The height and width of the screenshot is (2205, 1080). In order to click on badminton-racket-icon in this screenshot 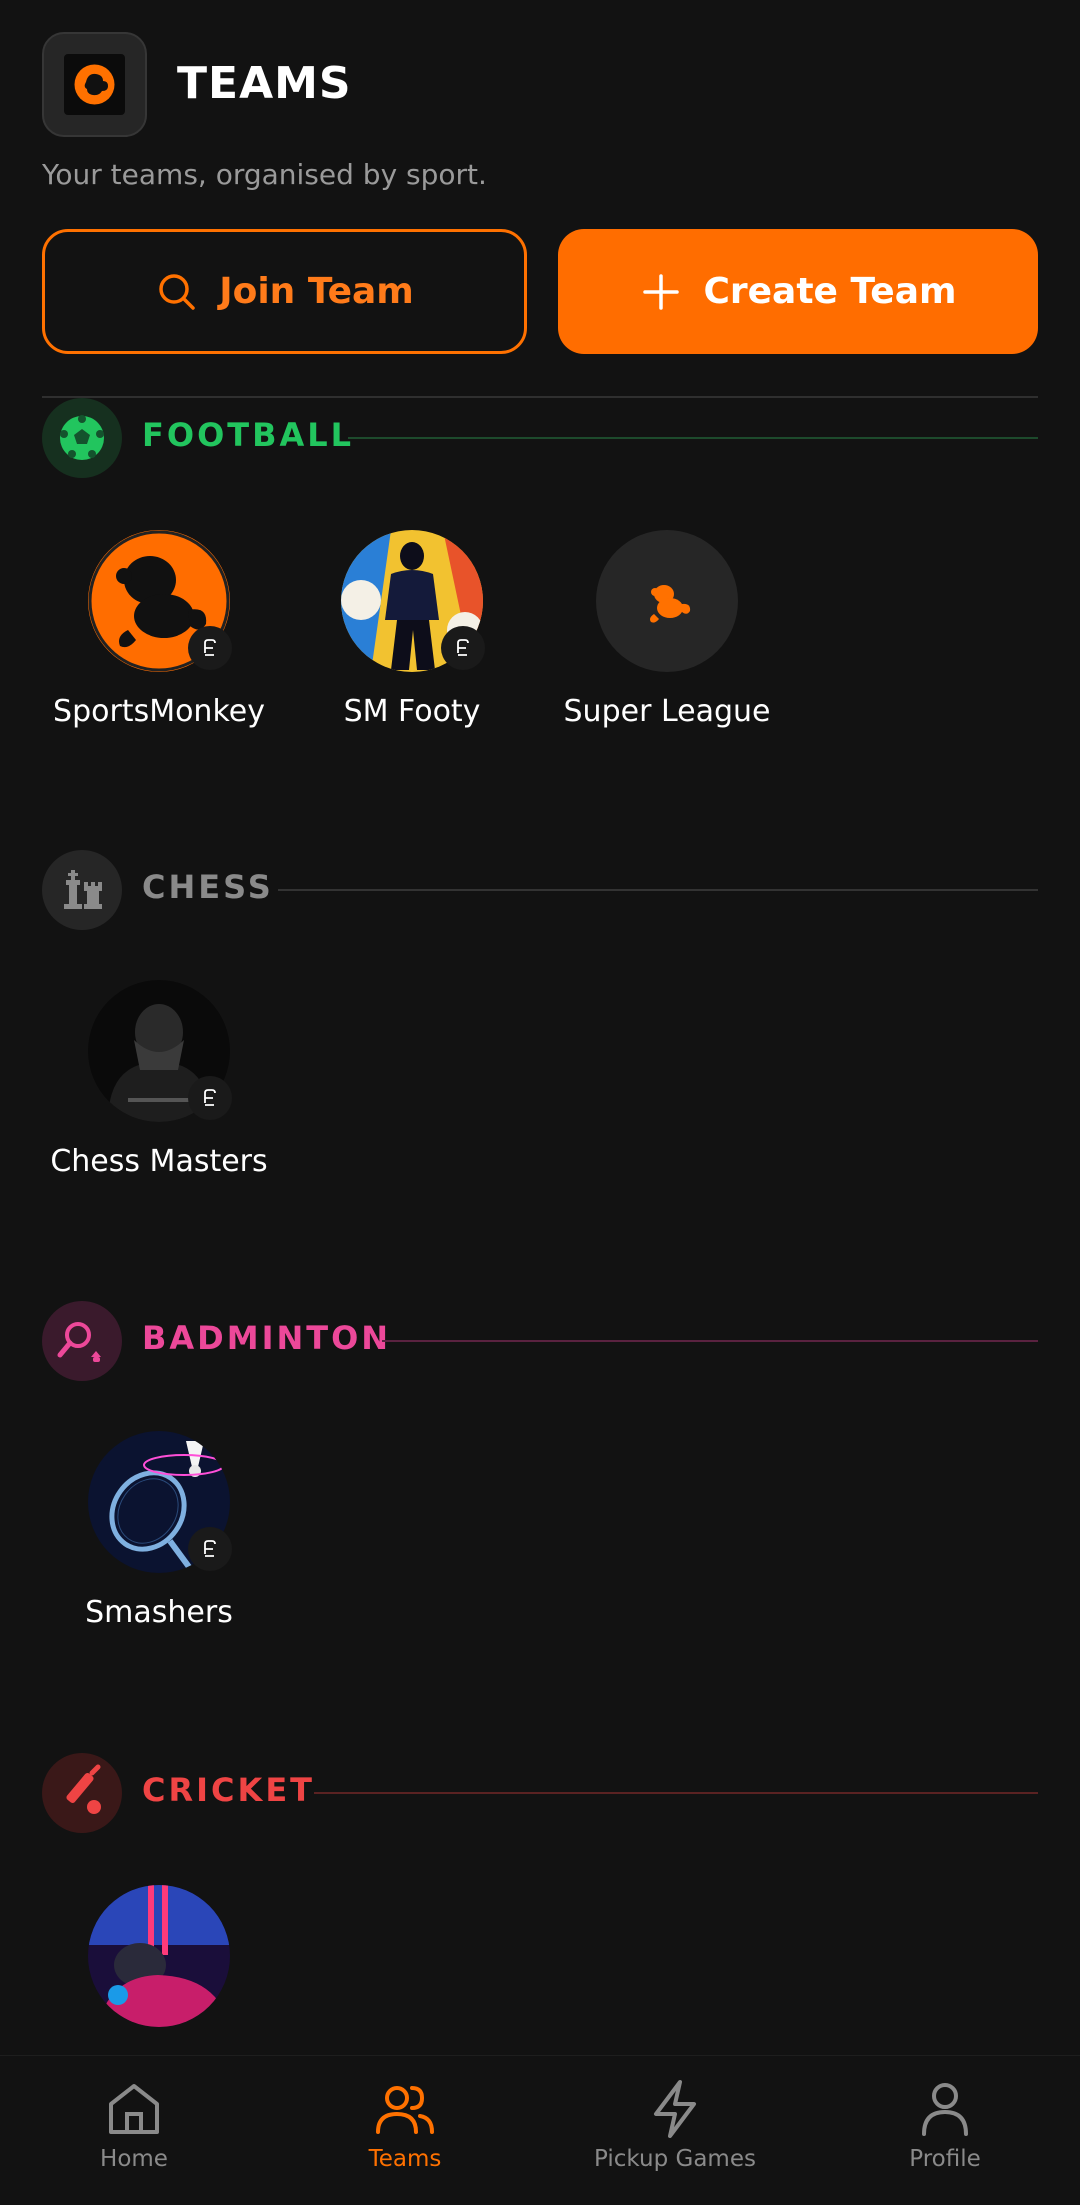, I will do `click(82, 1341)`.